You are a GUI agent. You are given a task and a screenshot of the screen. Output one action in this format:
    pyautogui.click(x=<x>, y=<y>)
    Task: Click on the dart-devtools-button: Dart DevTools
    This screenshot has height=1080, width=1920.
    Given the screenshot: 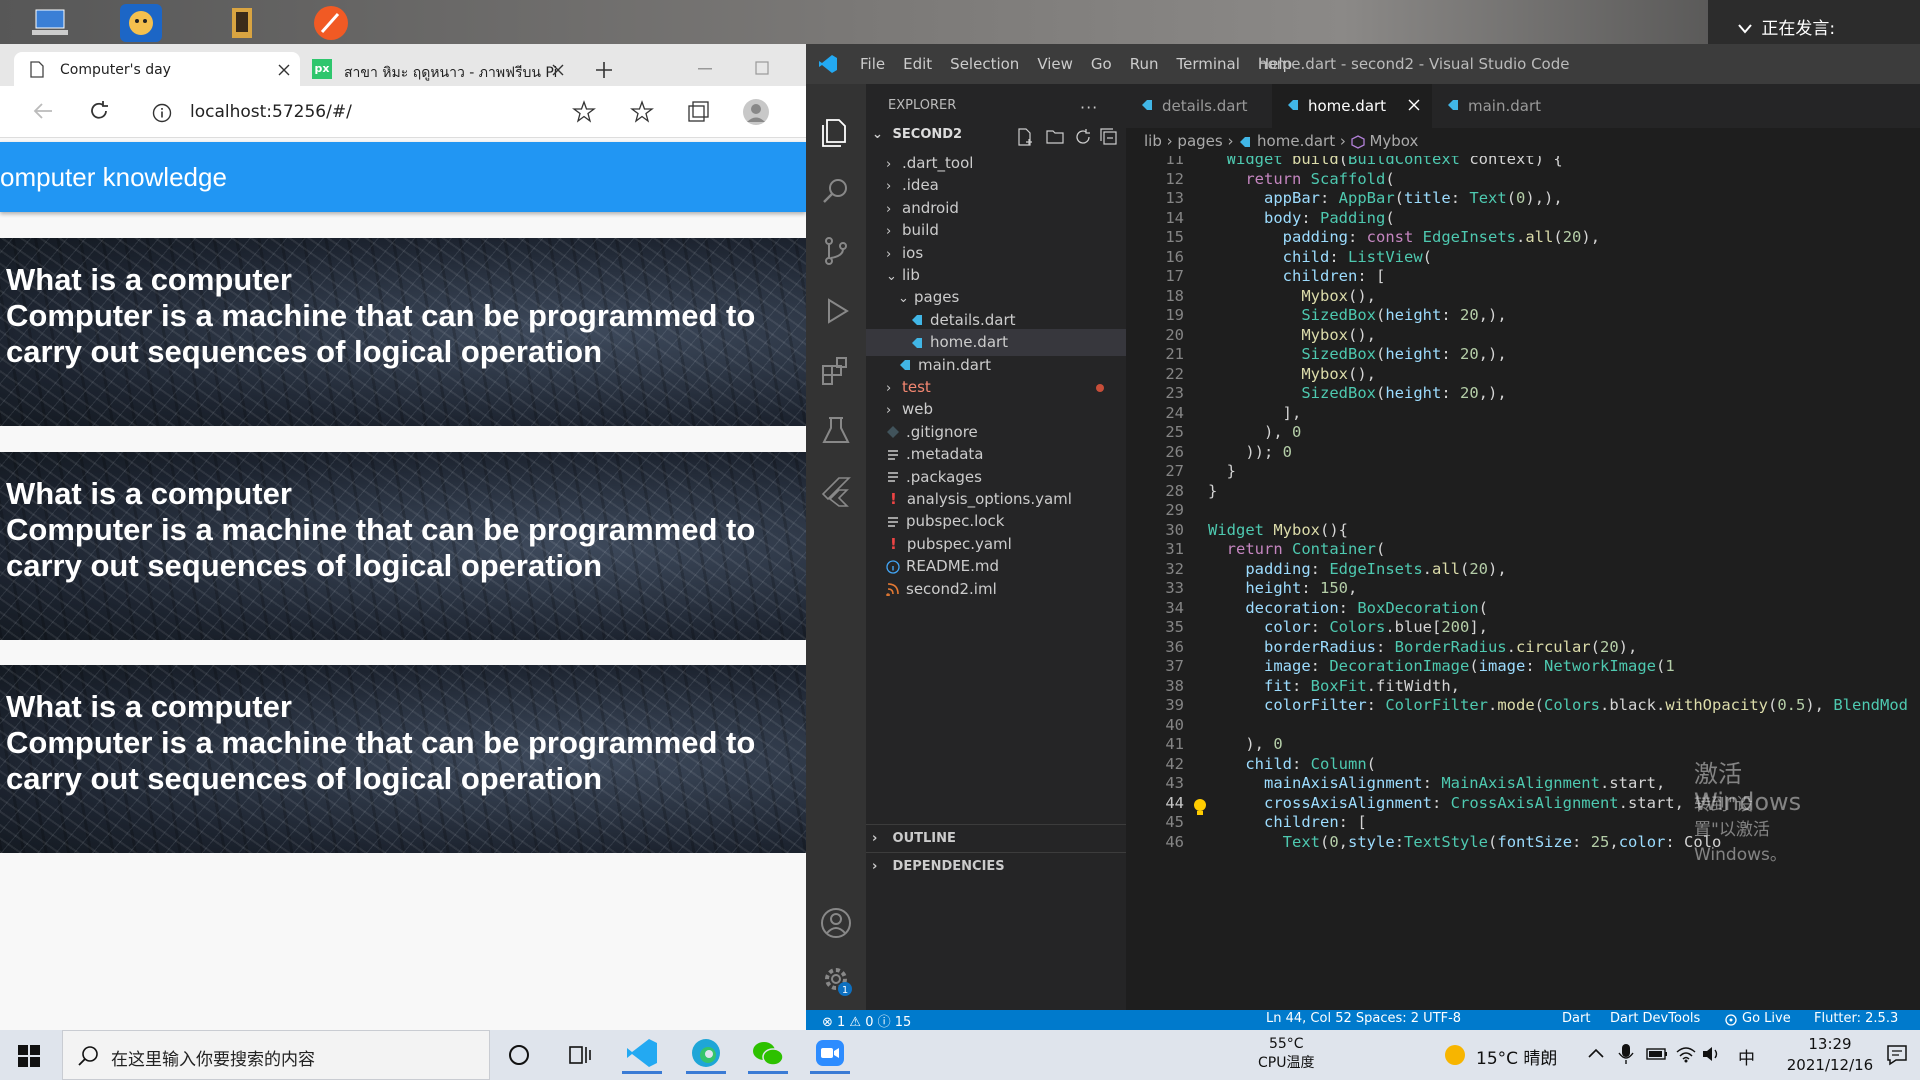 What is the action you would take?
    pyautogui.click(x=1655, y=1018)
    